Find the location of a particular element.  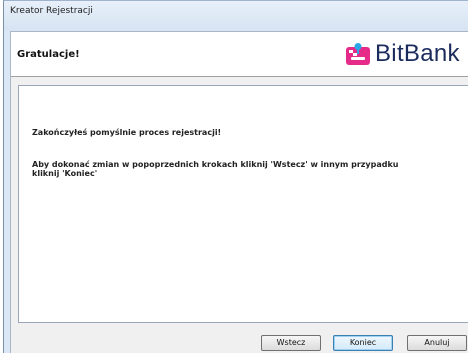

wizard-header: Gratulacje! BitBank is located at coordinates (239, 54).